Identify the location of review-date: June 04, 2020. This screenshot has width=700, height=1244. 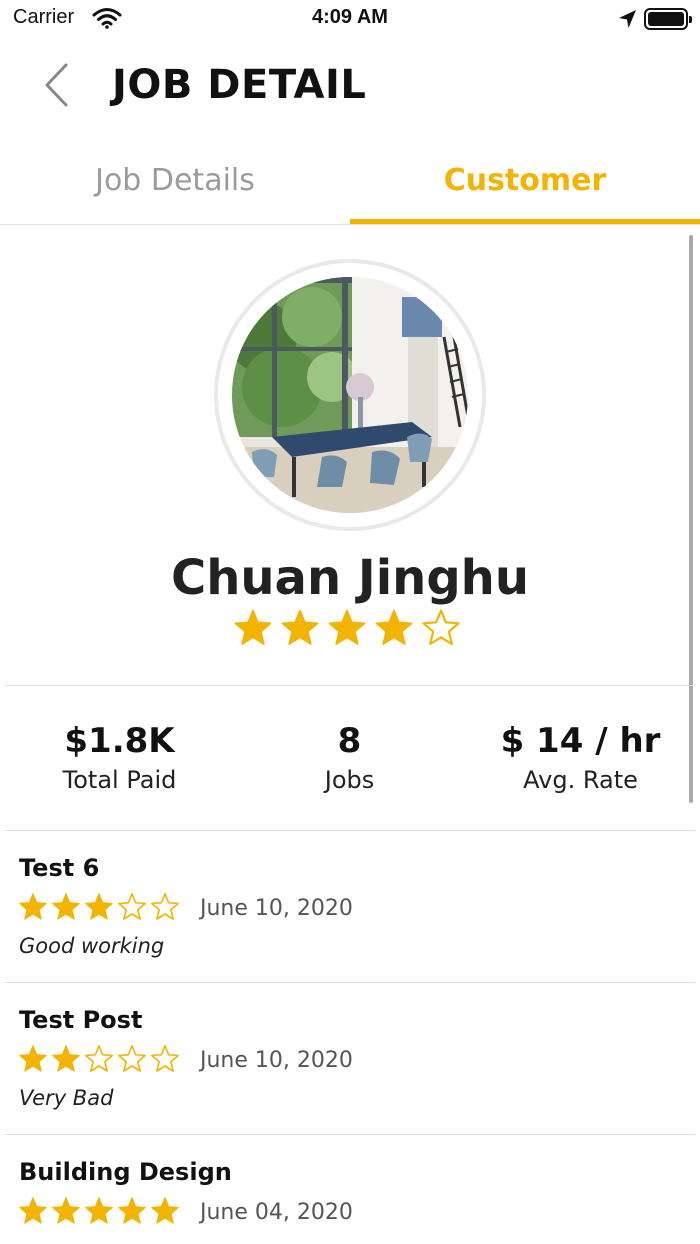
(276, 1212).